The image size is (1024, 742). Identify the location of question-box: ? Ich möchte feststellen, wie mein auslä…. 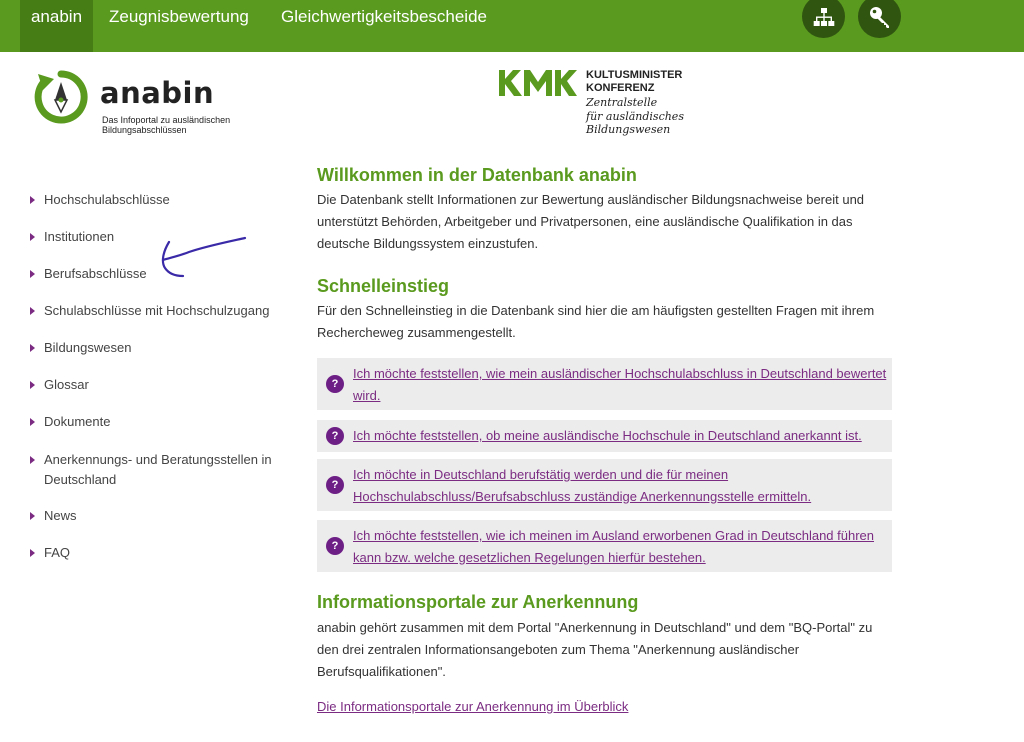
(604, 384).